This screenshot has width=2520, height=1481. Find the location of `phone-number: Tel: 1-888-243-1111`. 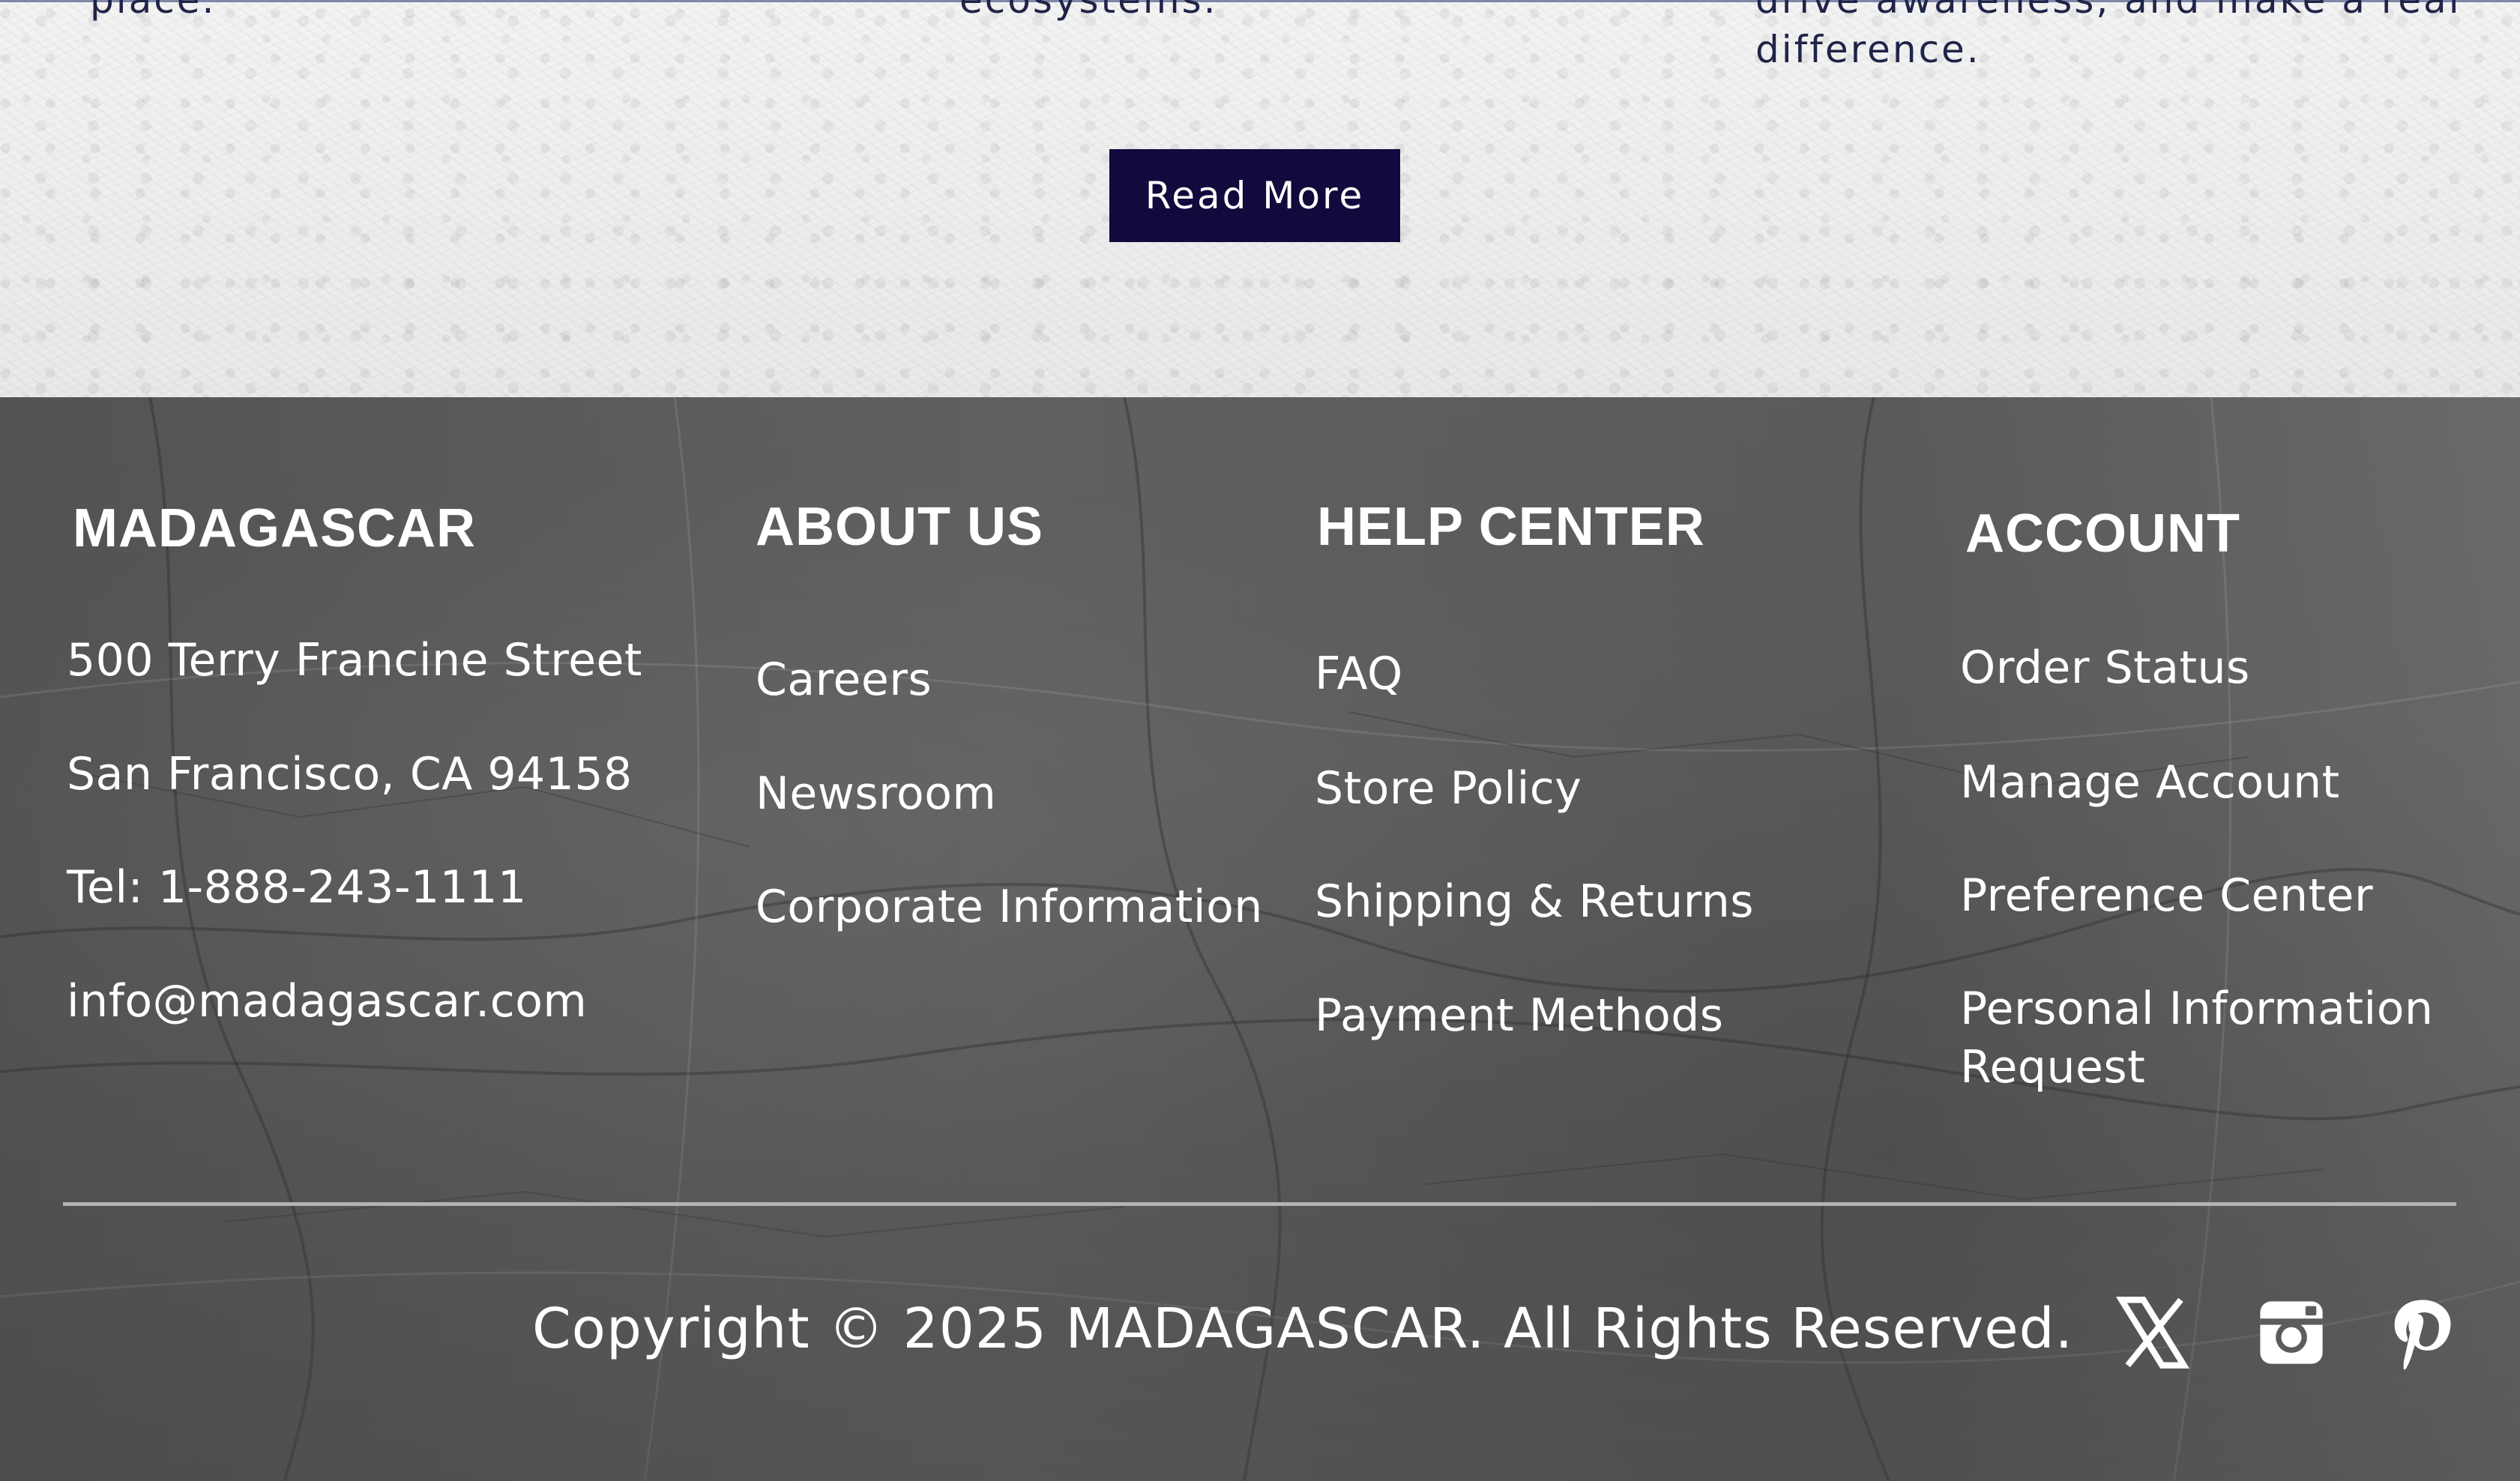

phone-number: Tel: 1-888-243-1111 is located at coordinates (297, 887).